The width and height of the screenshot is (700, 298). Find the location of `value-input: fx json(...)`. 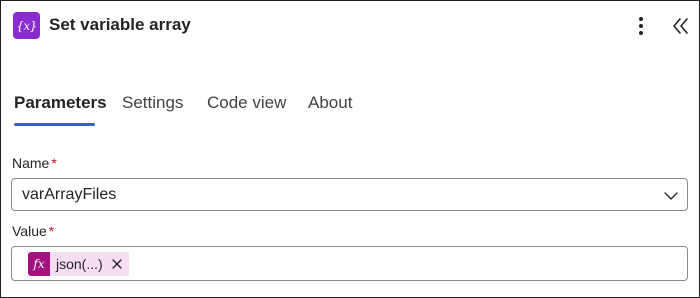

value-input: fx json(...) is located at coordinates (349, 263).